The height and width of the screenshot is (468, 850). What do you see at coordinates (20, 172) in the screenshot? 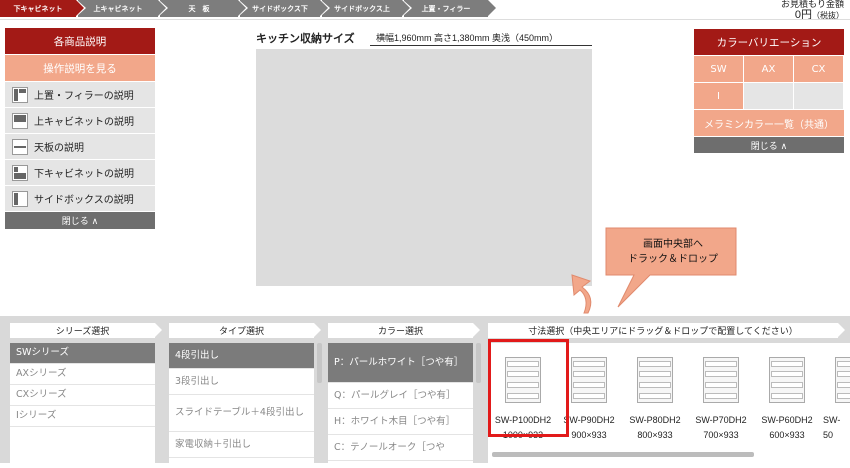
I see `lower-cabinet-icon` at bounding box center [20, 172].